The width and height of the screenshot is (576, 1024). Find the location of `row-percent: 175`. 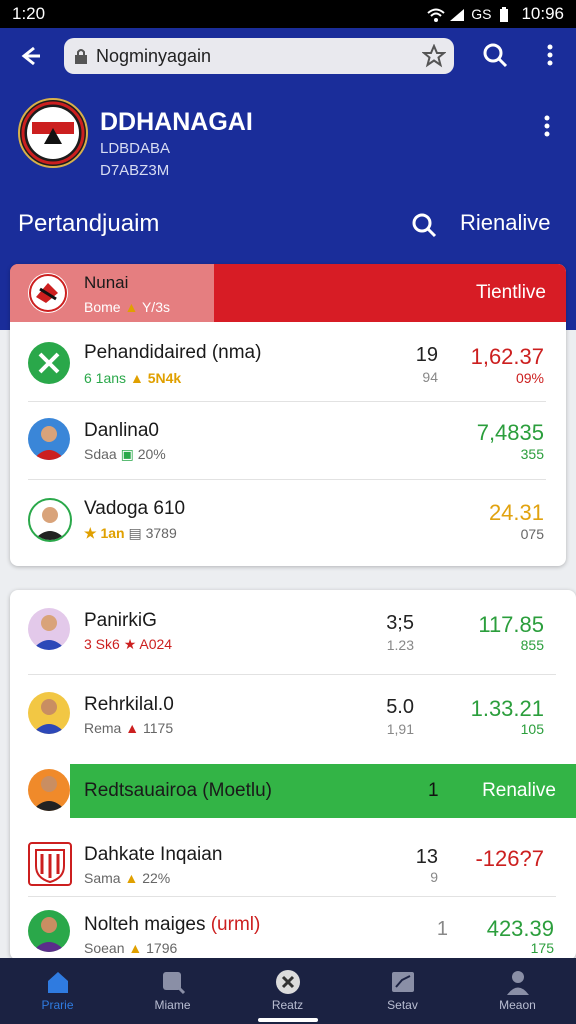

row-percent: 175 is located at coordinates (542, 948).